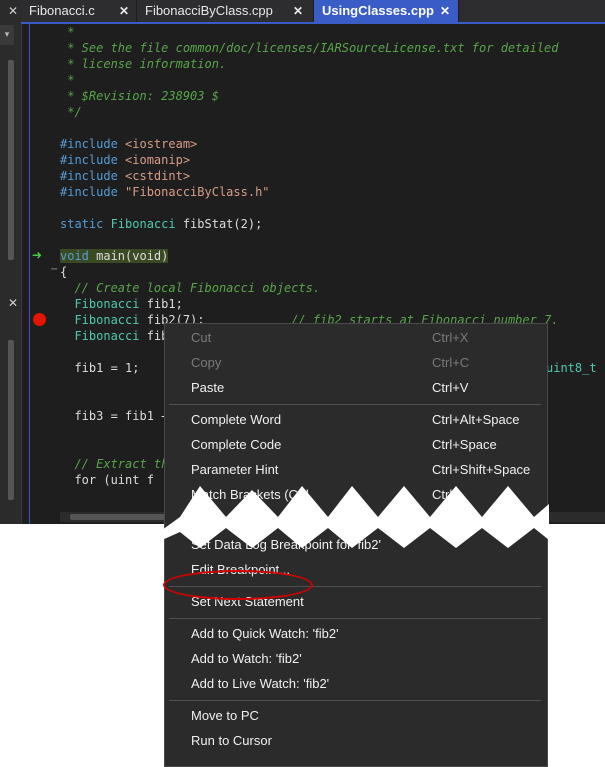  What do you see at coordinates (450, 337) in the screenshot?
I see `menu-item-shortcut: Ctrl+X` at bounding box center [450, 337].